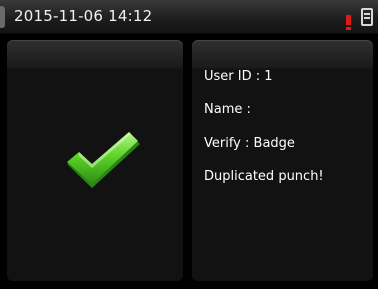 The width and height of the screenshot is (378, 289). I want to click on user-id-text: User ID : 1, so click(238, 76).